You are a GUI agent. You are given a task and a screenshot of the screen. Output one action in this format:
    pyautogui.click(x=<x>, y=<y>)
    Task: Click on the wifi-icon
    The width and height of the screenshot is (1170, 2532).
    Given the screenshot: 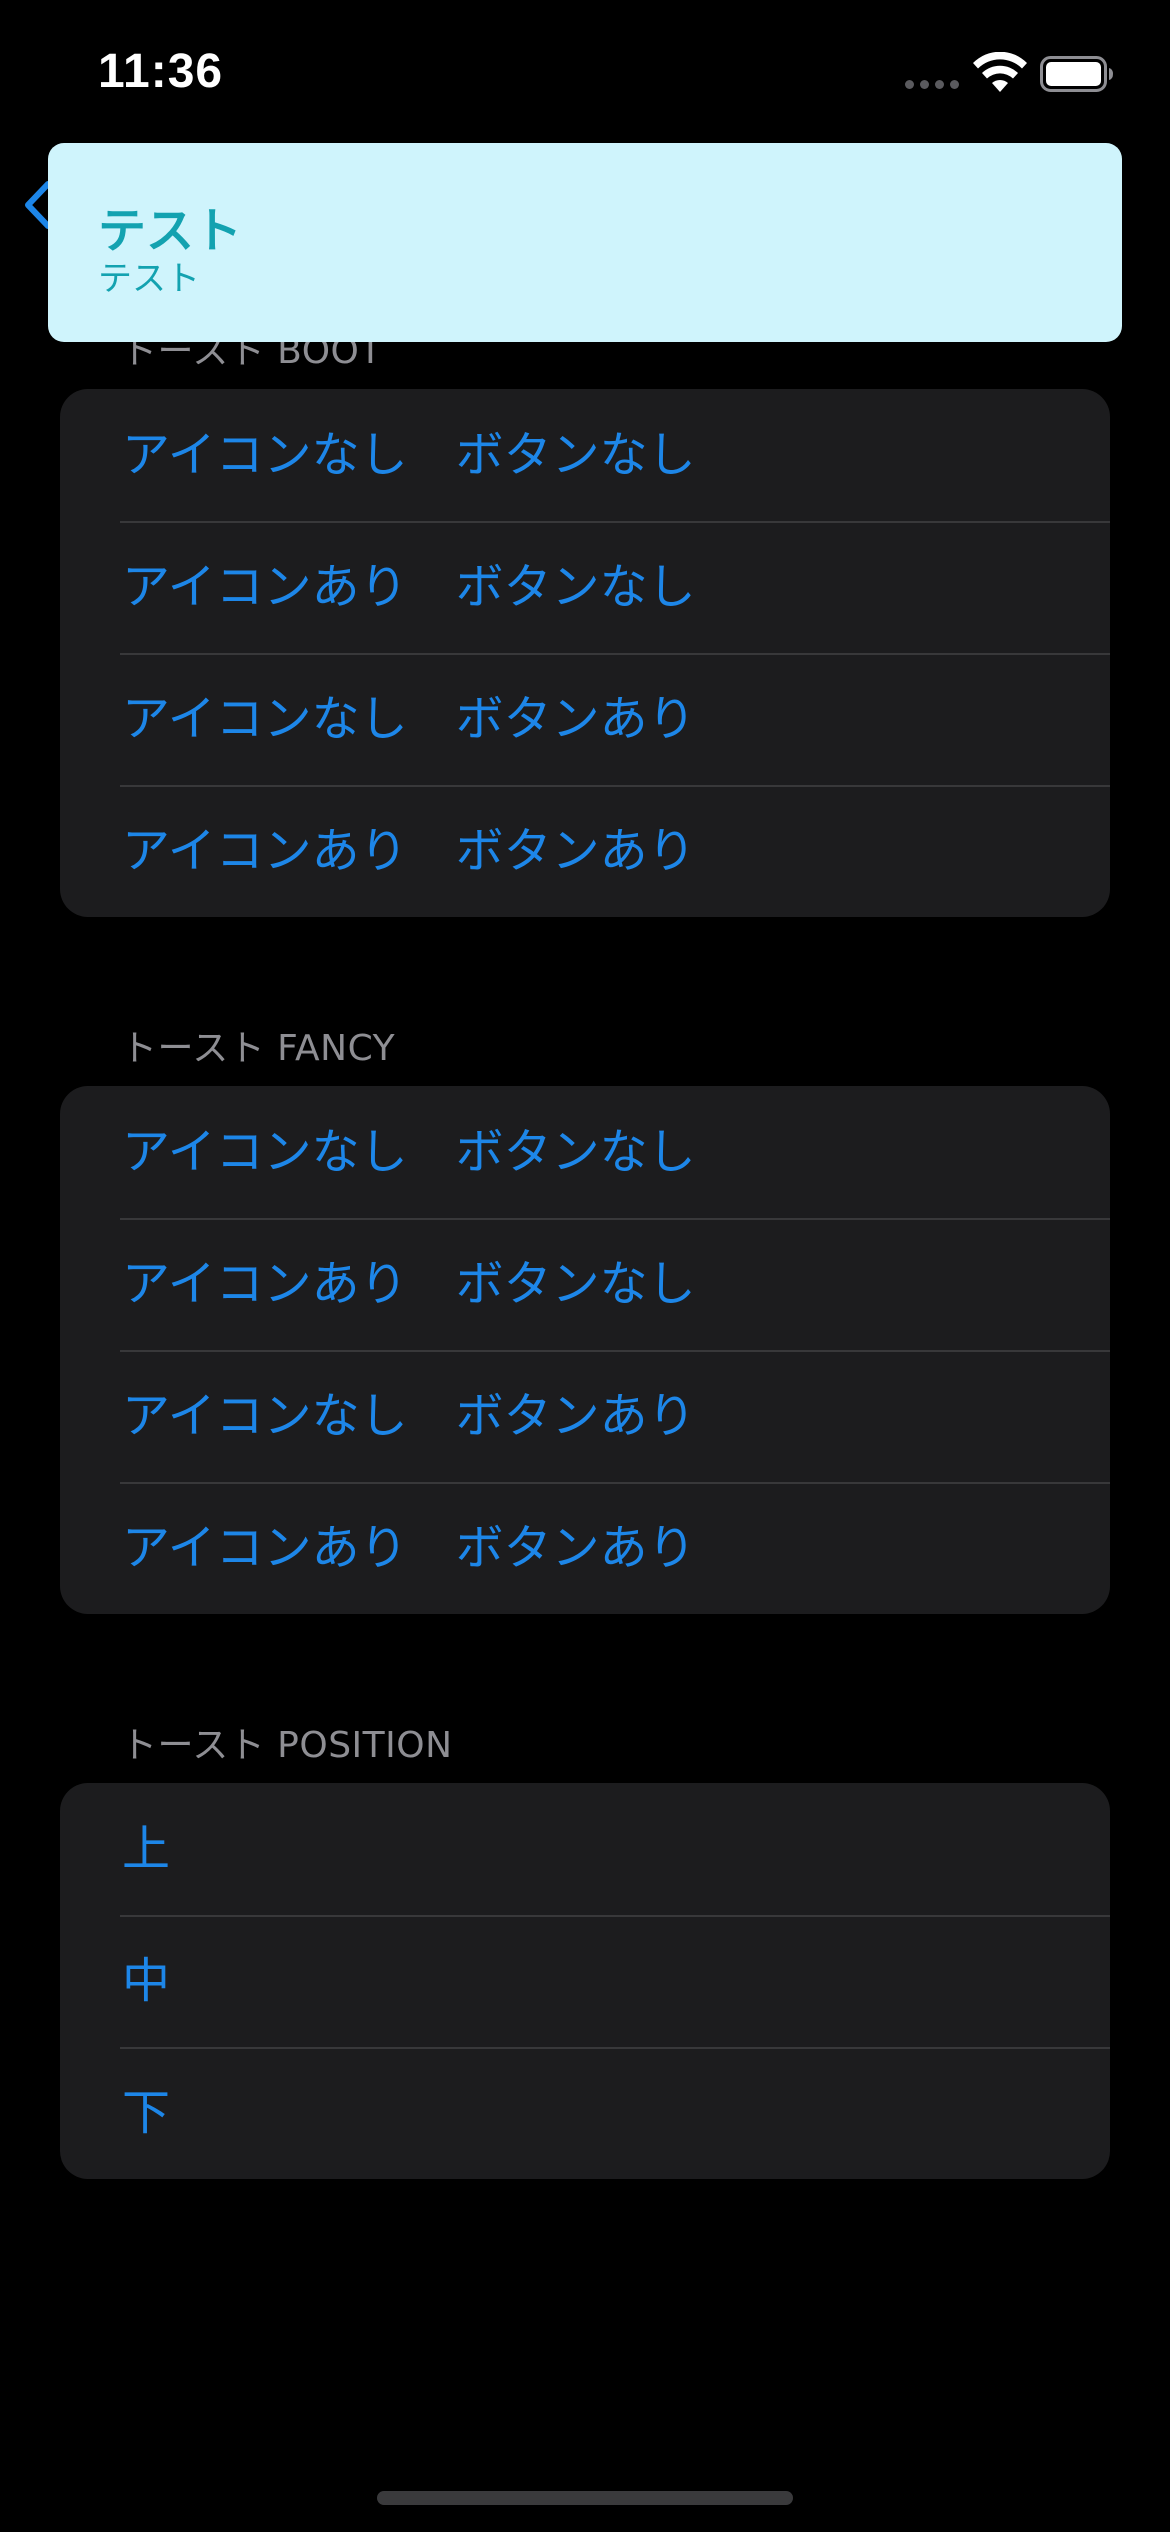 What is the action you would take?
    pyautogui.click(x=1000, y=72)
    